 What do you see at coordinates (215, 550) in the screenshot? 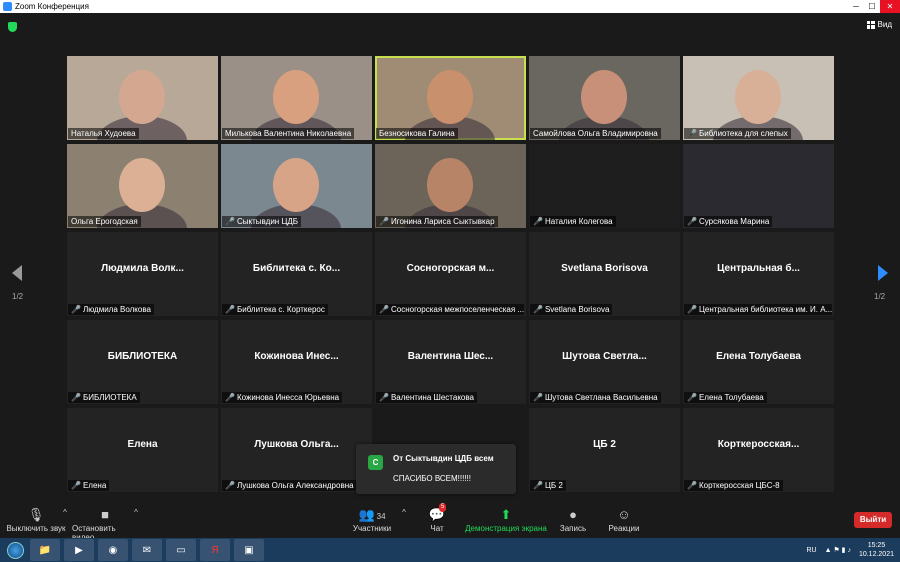
I see `yandex-taskbar-icon: Я` at bounding box center [215, 550].